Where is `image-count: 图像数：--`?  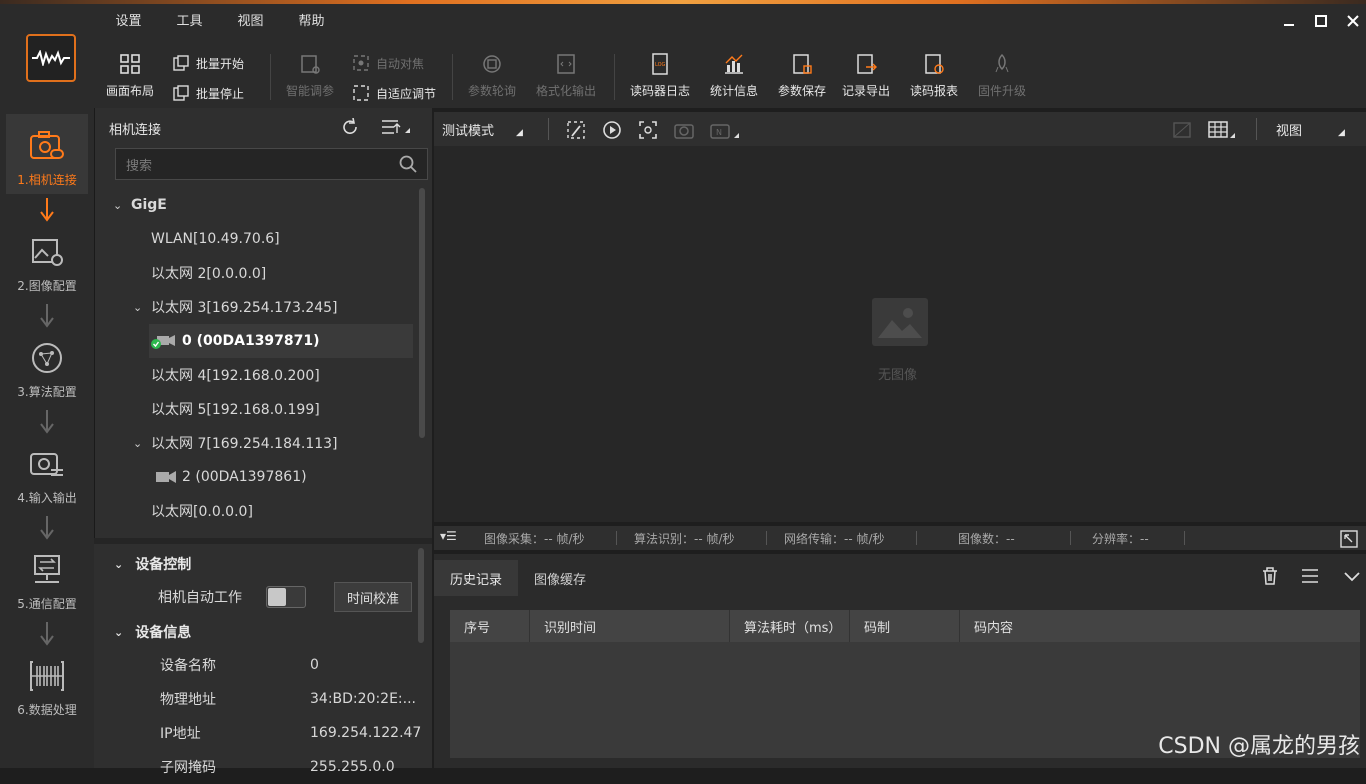 image-count: 图像数：-- is located at coordinates (986, 538).